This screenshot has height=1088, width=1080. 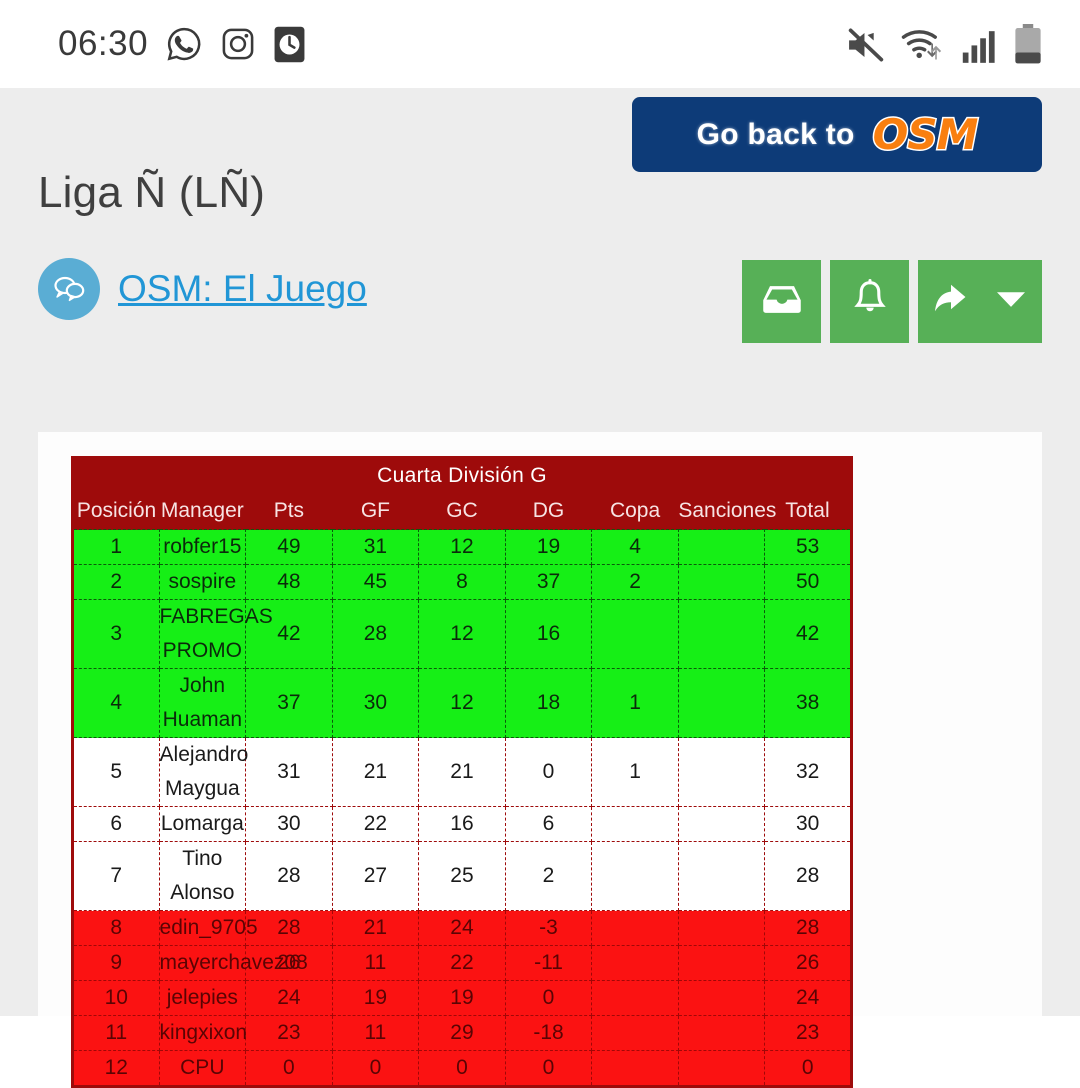 I want to click on inbox-icon, so click(x=782, y=301).